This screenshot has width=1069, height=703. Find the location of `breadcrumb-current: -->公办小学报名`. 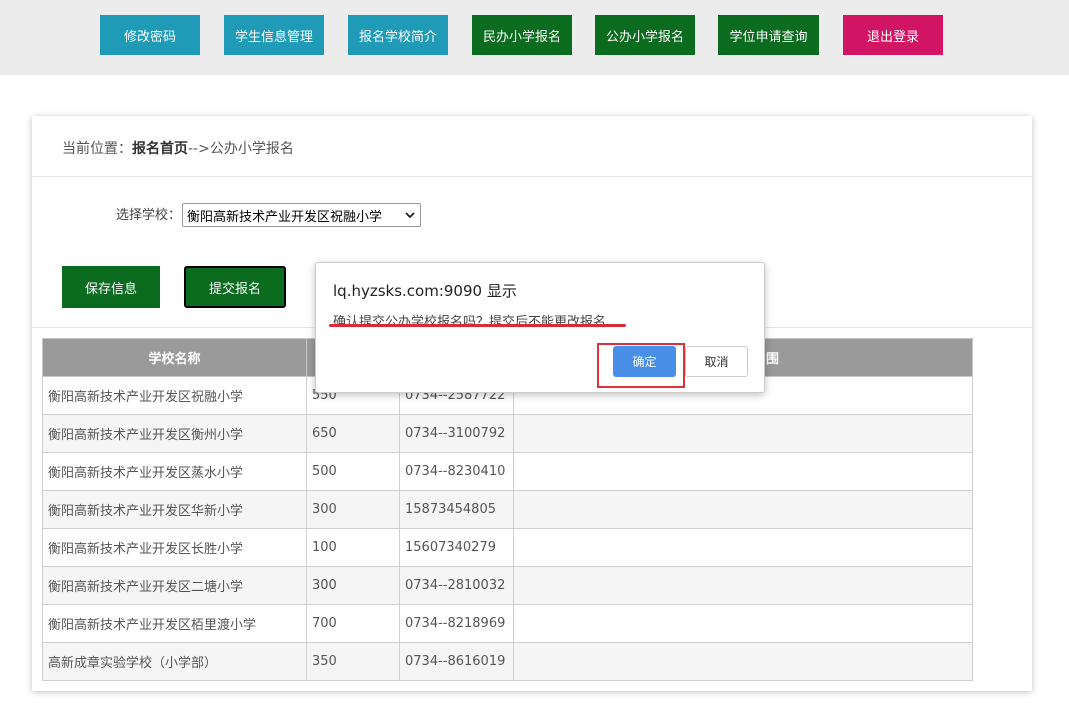

breadcrumb-current: -->公办小学报名 is located at coordinates (241, 149).